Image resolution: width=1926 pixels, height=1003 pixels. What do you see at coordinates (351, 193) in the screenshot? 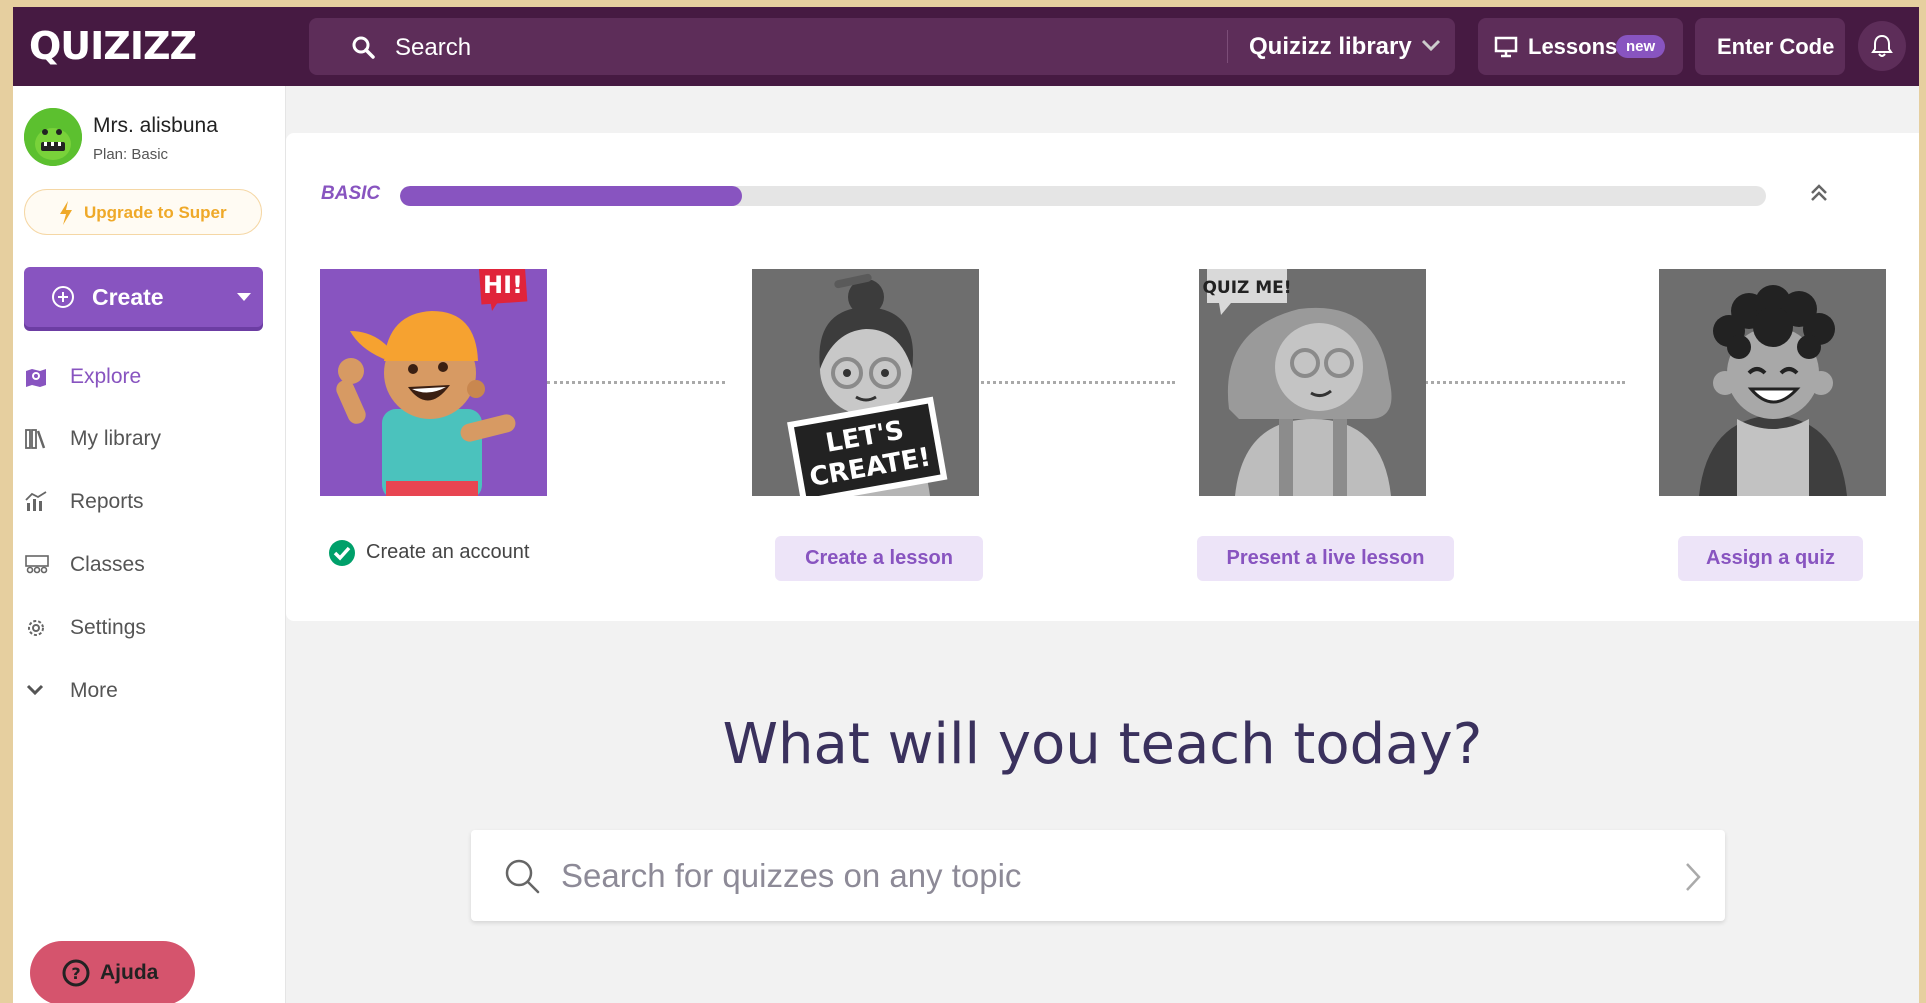
I see `plan-label: BASIC` at bounding box center [351, 193].